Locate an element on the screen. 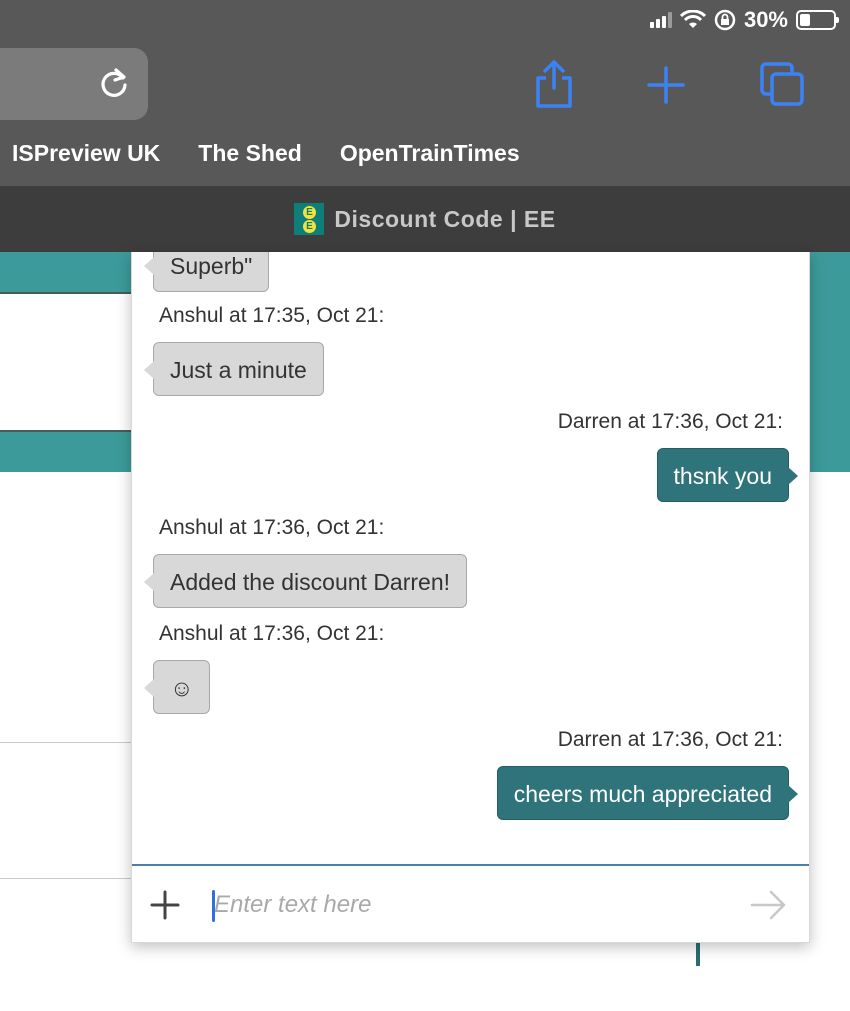  orientation-lock-icon is located at coordinates (725, 20).